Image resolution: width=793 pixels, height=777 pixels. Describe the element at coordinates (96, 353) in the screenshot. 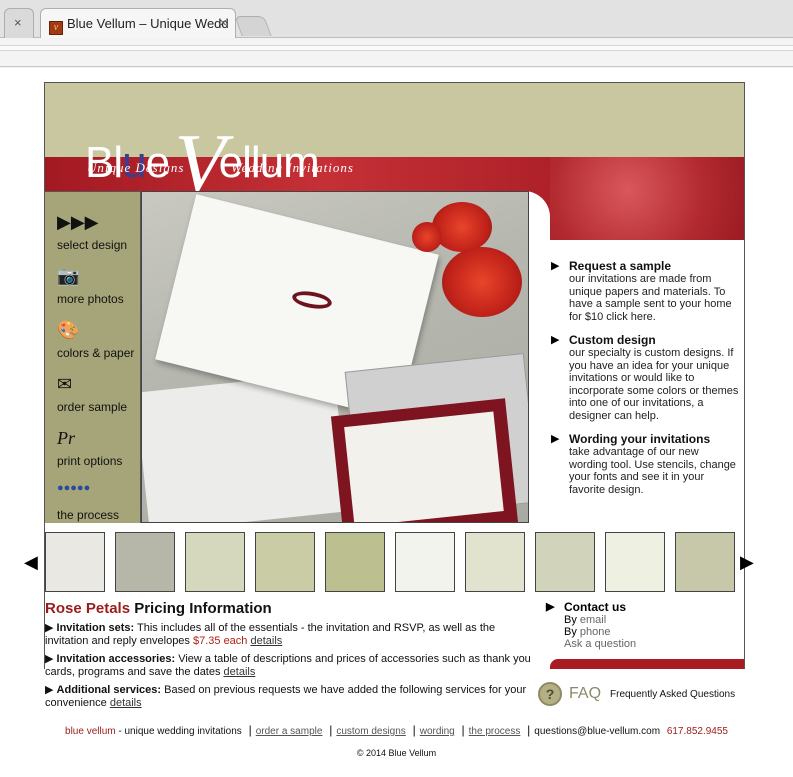

I see `nav-label: colors & paper` at that location.